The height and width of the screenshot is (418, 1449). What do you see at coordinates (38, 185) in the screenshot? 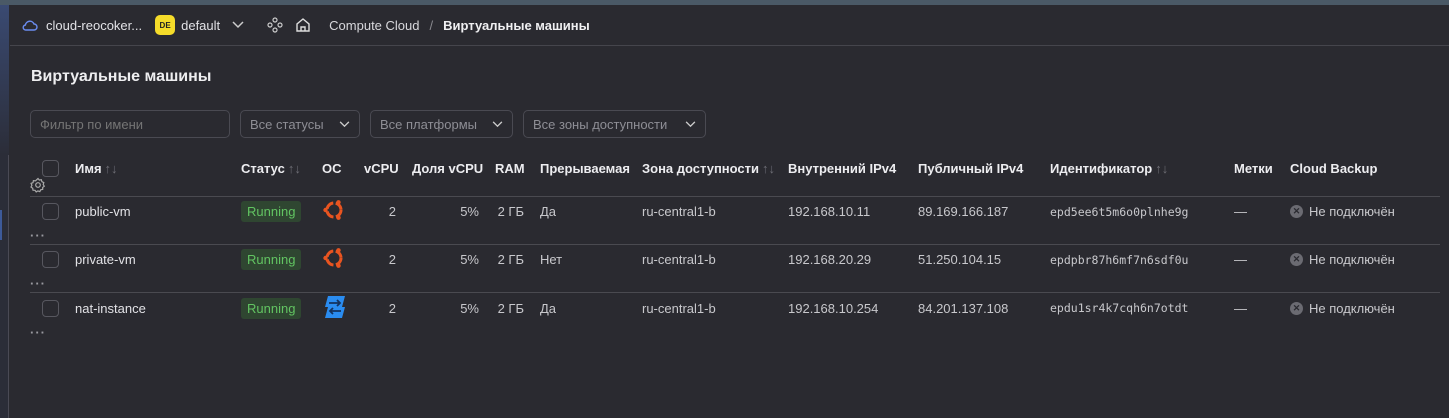
I see `gear-icon` at bounding box center [38, 185].